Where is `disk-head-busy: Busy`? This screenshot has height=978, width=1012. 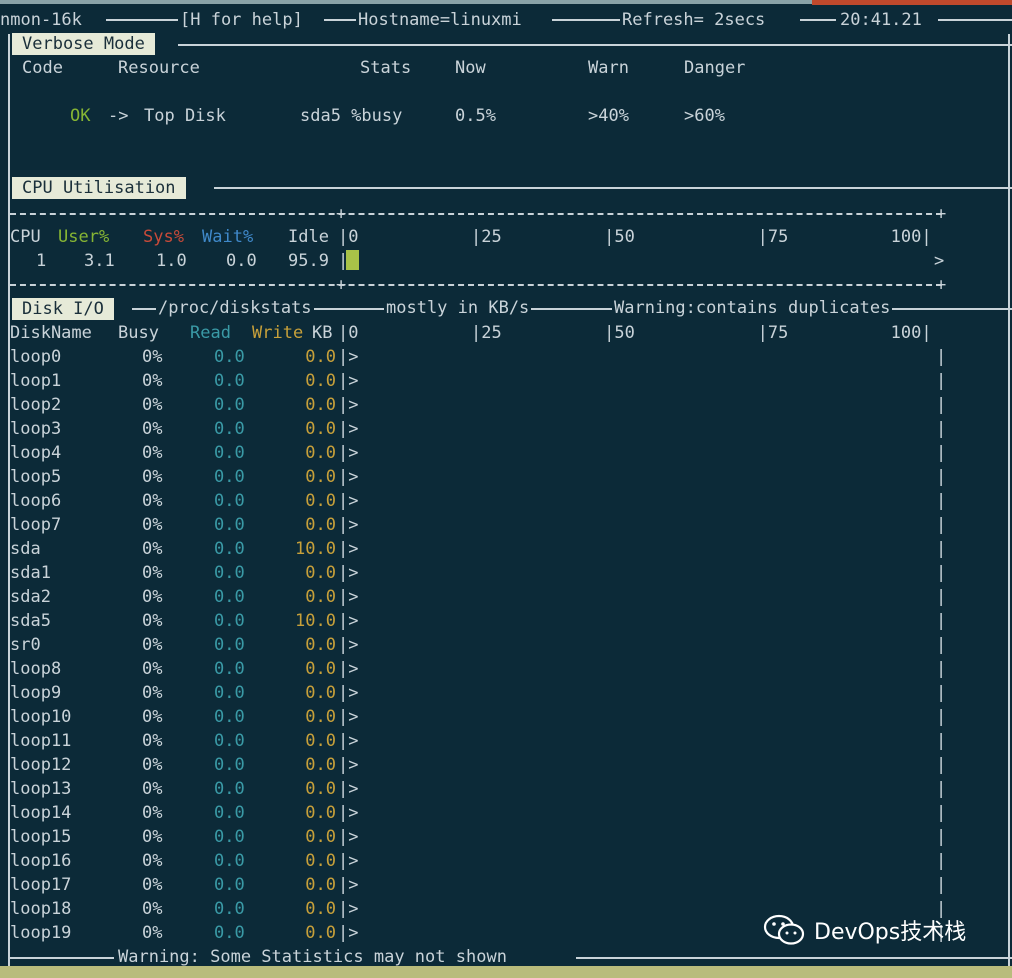
disk-head-busy: Busy is located at coordinates (138, 333).